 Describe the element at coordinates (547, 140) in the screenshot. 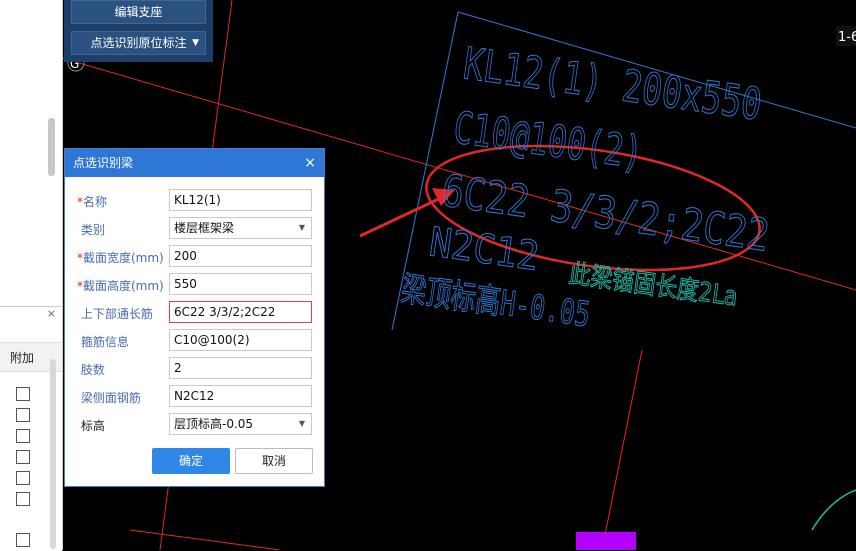

I see `cad-label-stirrup: C10@100(2)` at that location.